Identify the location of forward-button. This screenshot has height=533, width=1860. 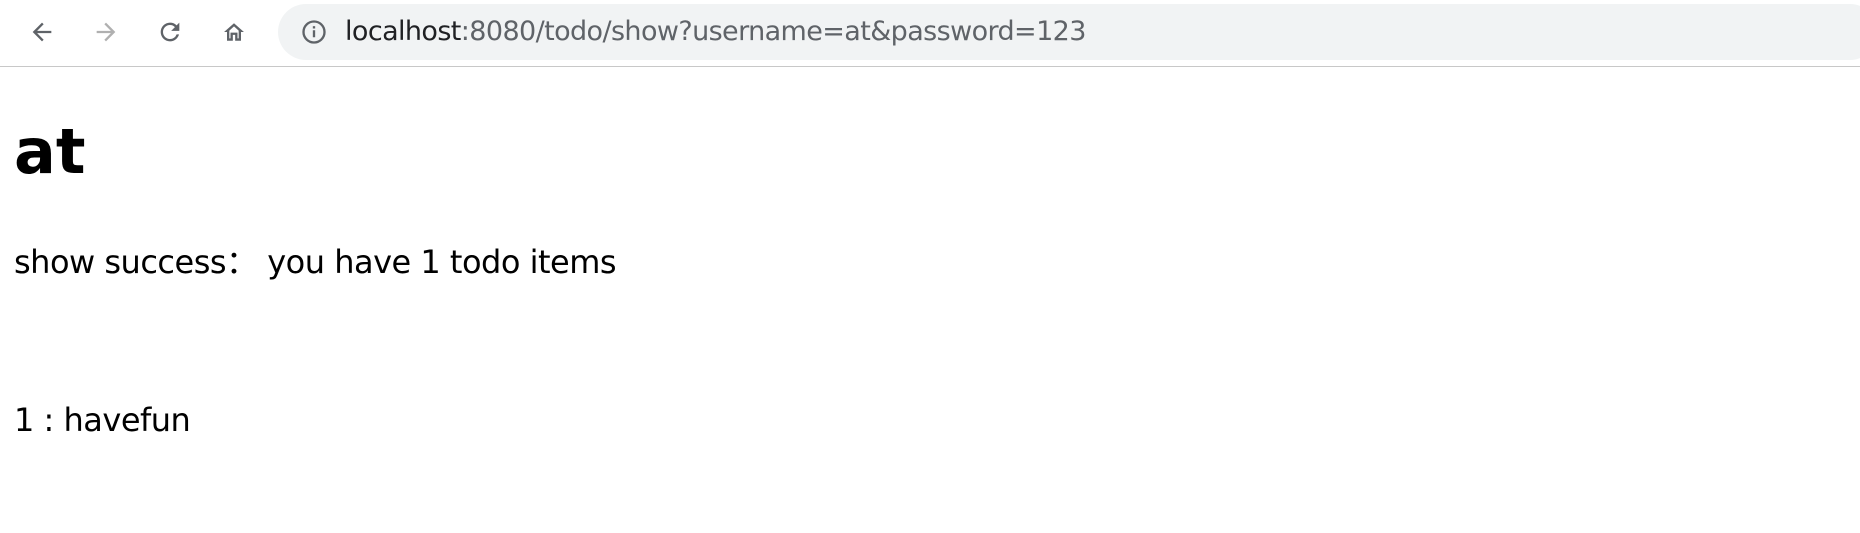
(106, 32).